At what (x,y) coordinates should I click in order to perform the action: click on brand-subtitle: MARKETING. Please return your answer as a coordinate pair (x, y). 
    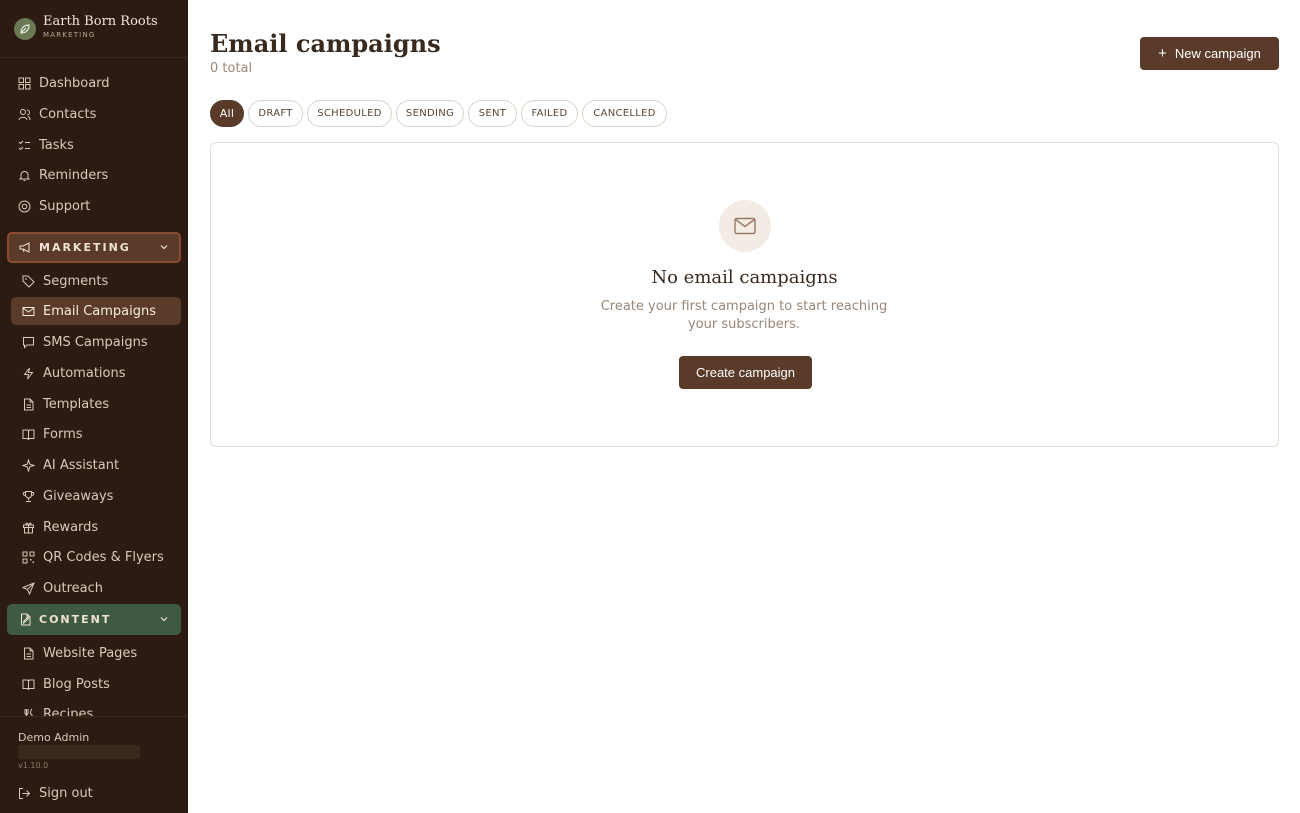
    Looking at the image, I should click on (69, 35).